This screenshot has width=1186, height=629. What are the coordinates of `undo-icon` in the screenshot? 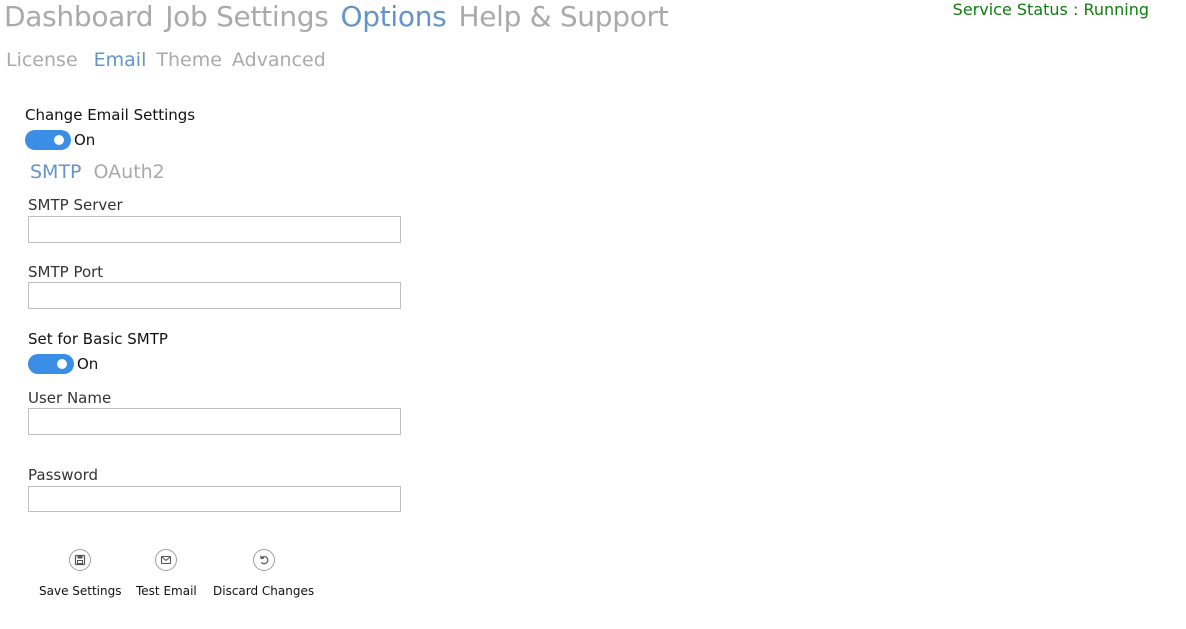 It's located at (263, 560).